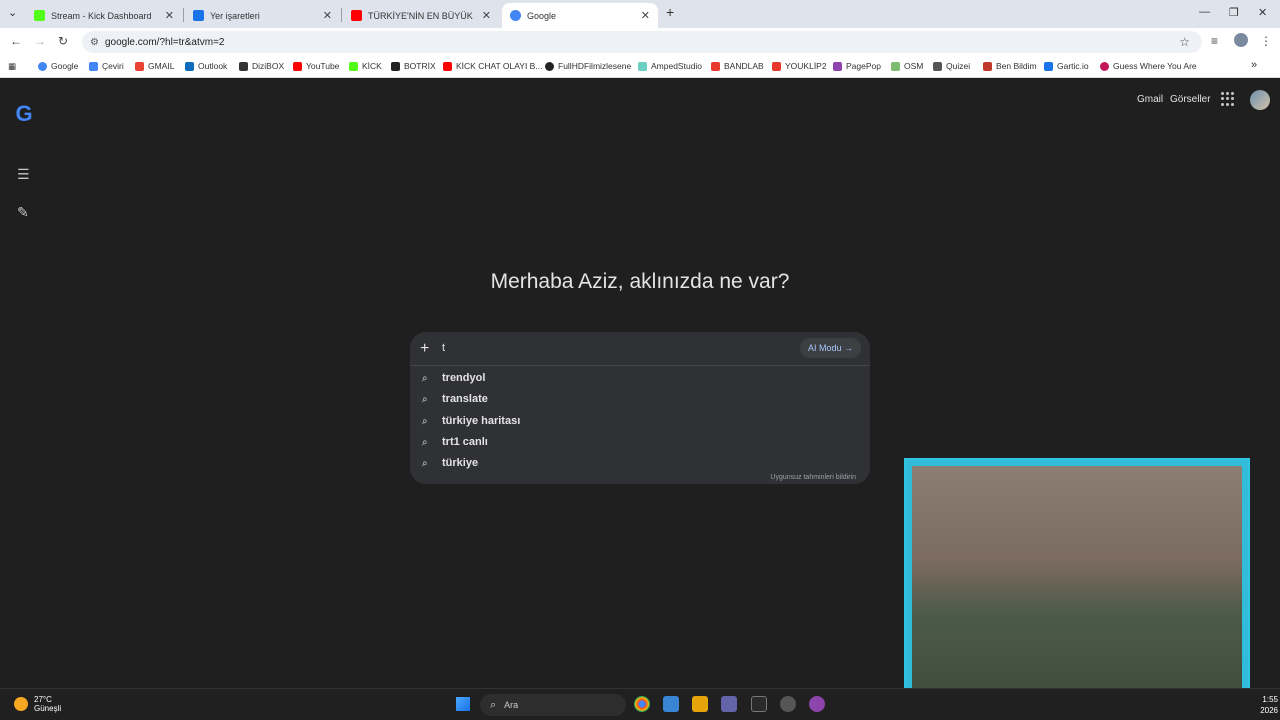 This screenshot has width=1280, height=720. Describe the element at coordinates (48, 708) in the screenshot. I see `weather-condition: Güneşli` at that location.